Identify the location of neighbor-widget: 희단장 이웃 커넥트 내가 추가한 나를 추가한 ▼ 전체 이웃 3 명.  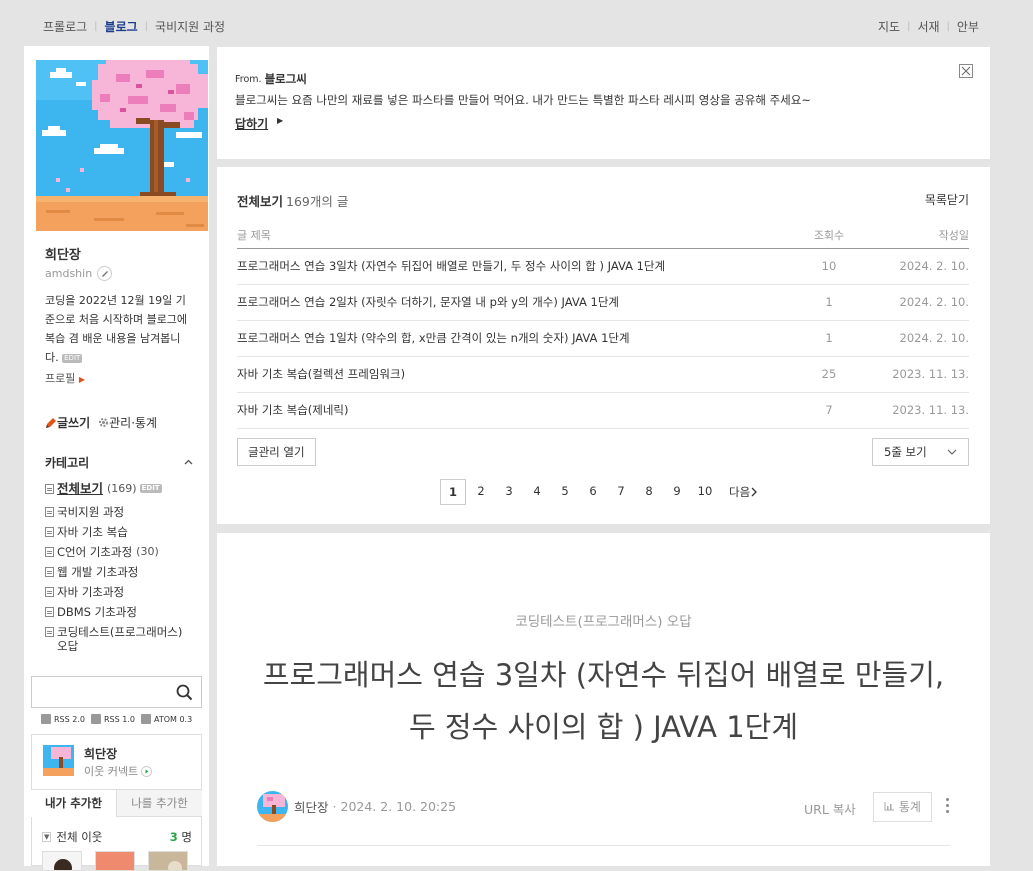
(116, 802).